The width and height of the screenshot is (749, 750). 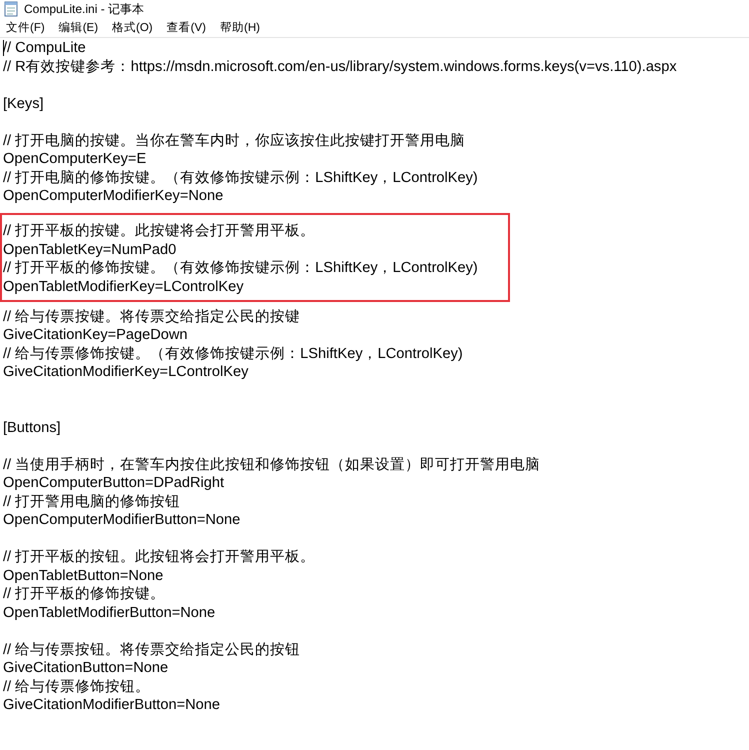 What do you see at coordinates (151, 649) in the screenshot?
I see `text-line: // 给与传票按钮。将传票交给指定公民的按钮` at bounding box center [151, 649].